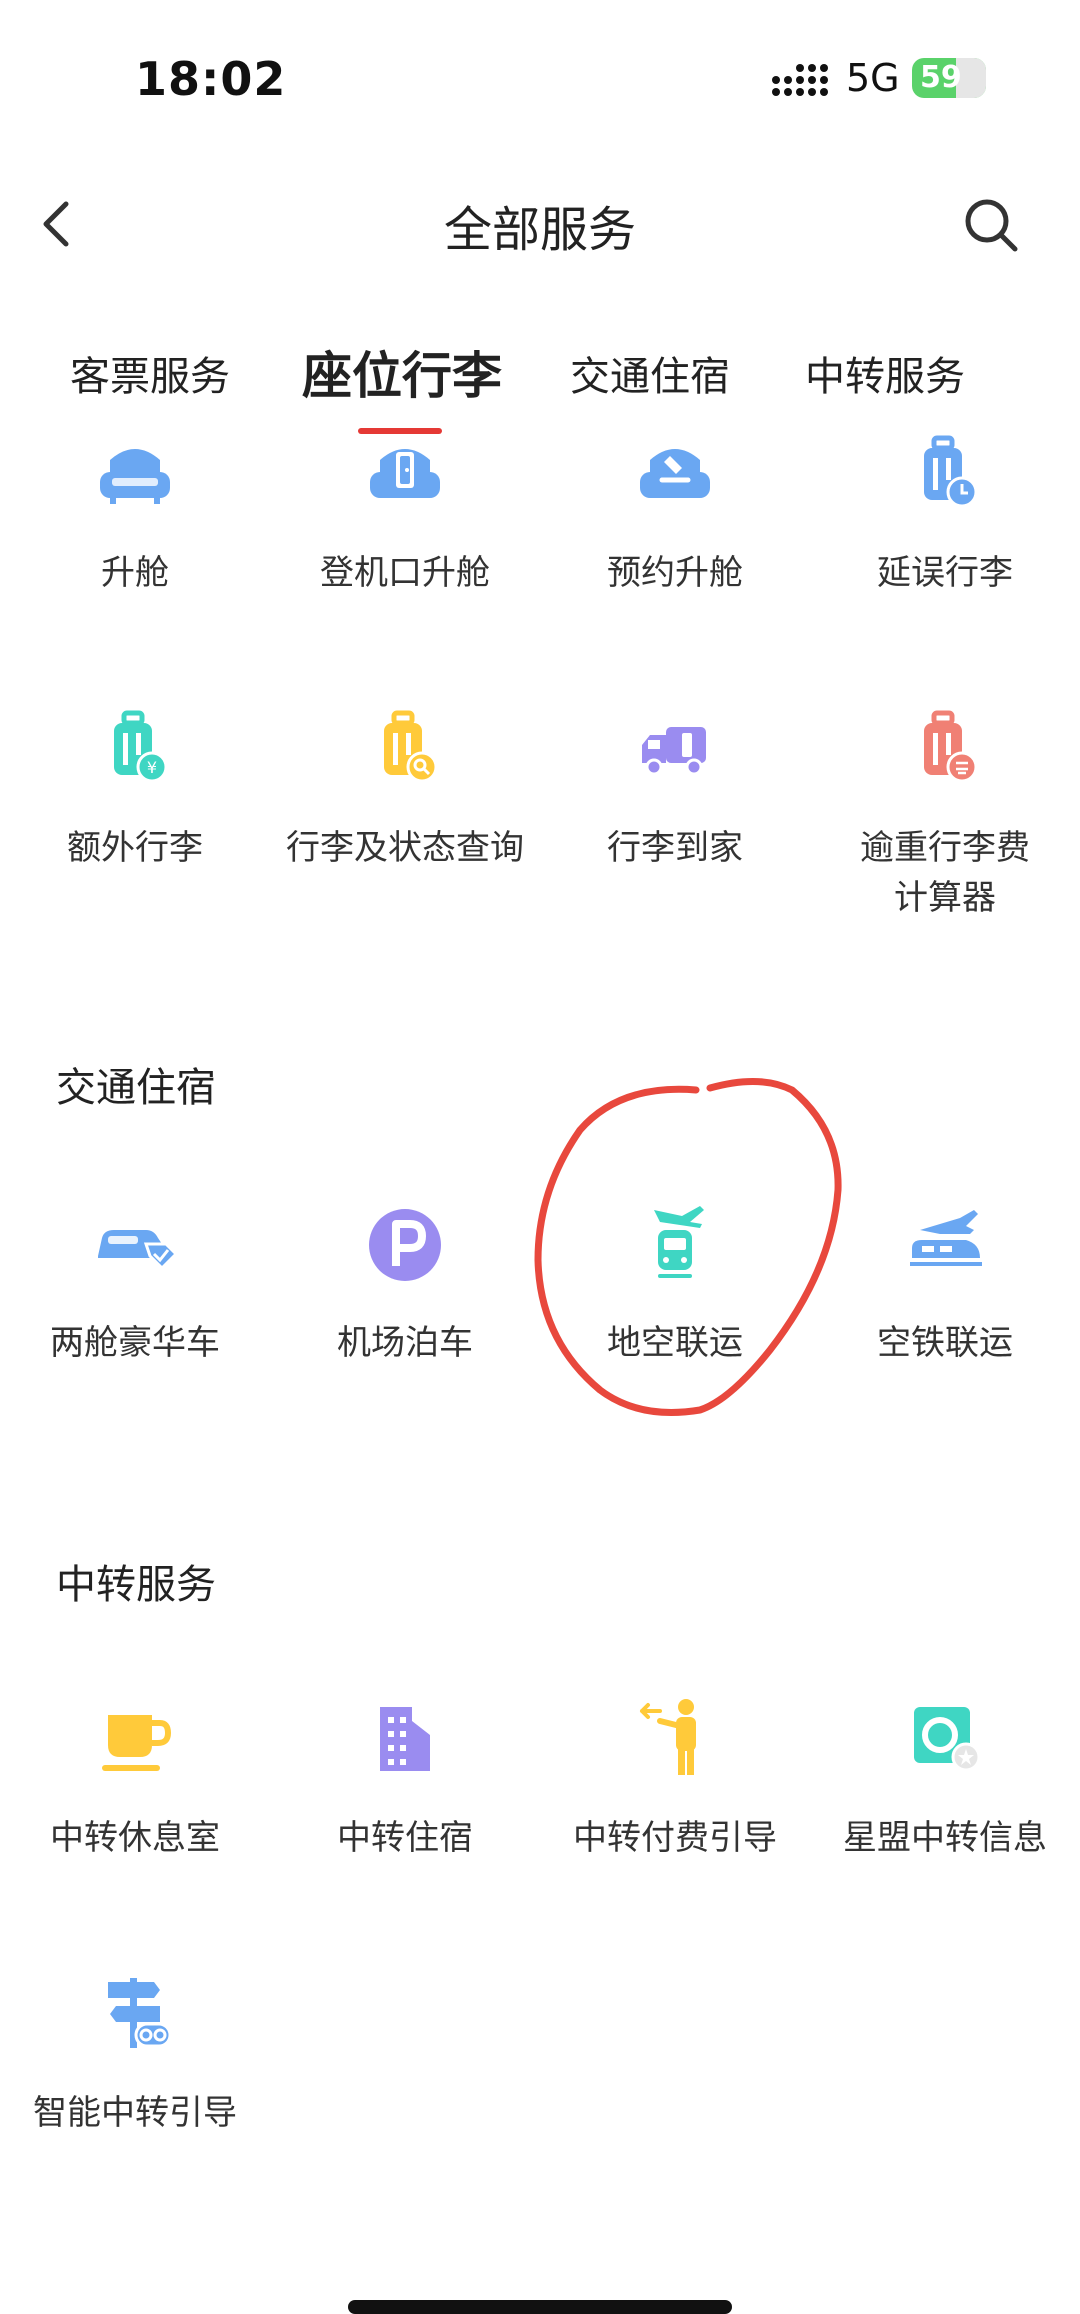 This screenshot has width=1080, height=2314. Describe the element at coordinates (941, 77) in the screenshot. I see `battery-level: 59` at that location.